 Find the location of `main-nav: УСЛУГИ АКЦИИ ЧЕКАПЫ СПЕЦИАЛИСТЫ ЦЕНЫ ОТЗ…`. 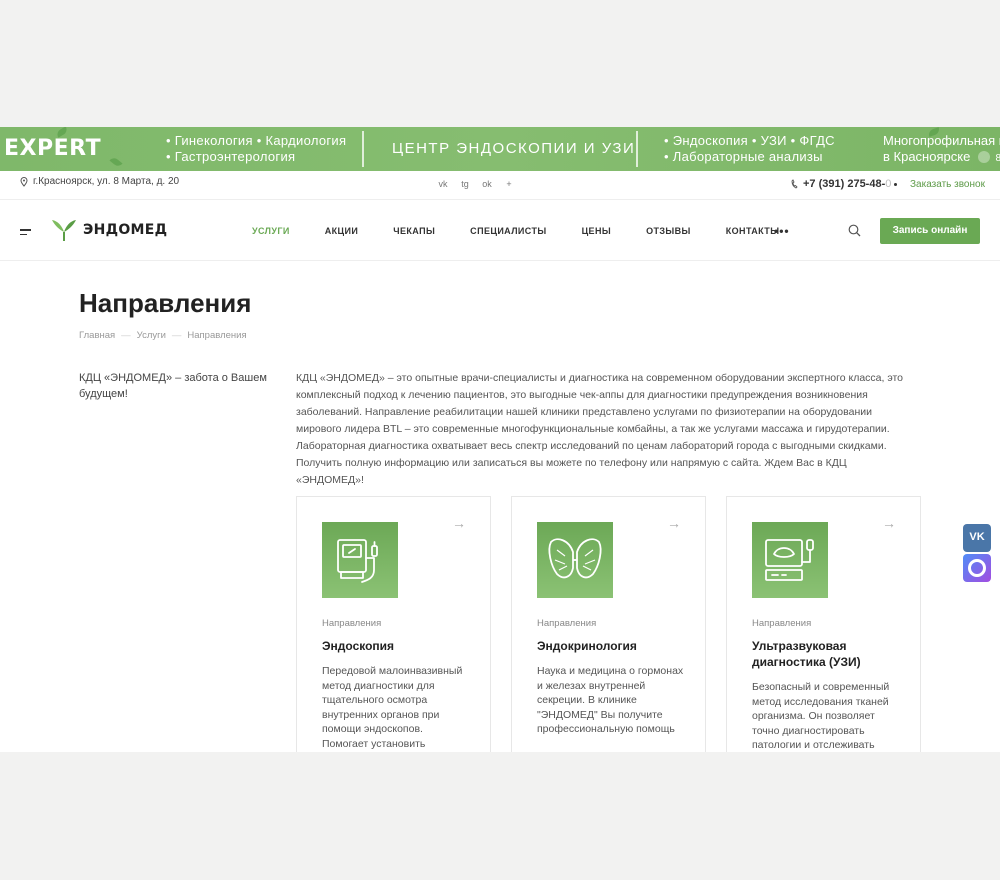

main-nav: УСЛУГИ АКЦИИ ЧЕКАПЫ СПЕЦИАЛИСТЫ ЦЕНЫ ОТЗ… is located at coordinates (533, 231).